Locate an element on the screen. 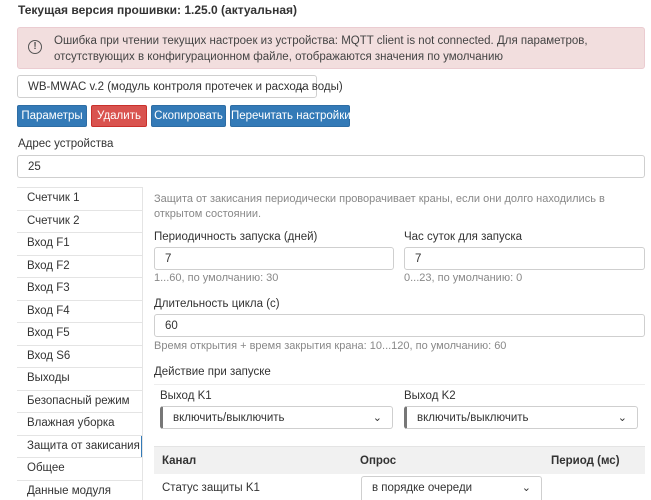  hour-hint: 0...23, по умолчанию: 0 is located at coordinates (463, 278).